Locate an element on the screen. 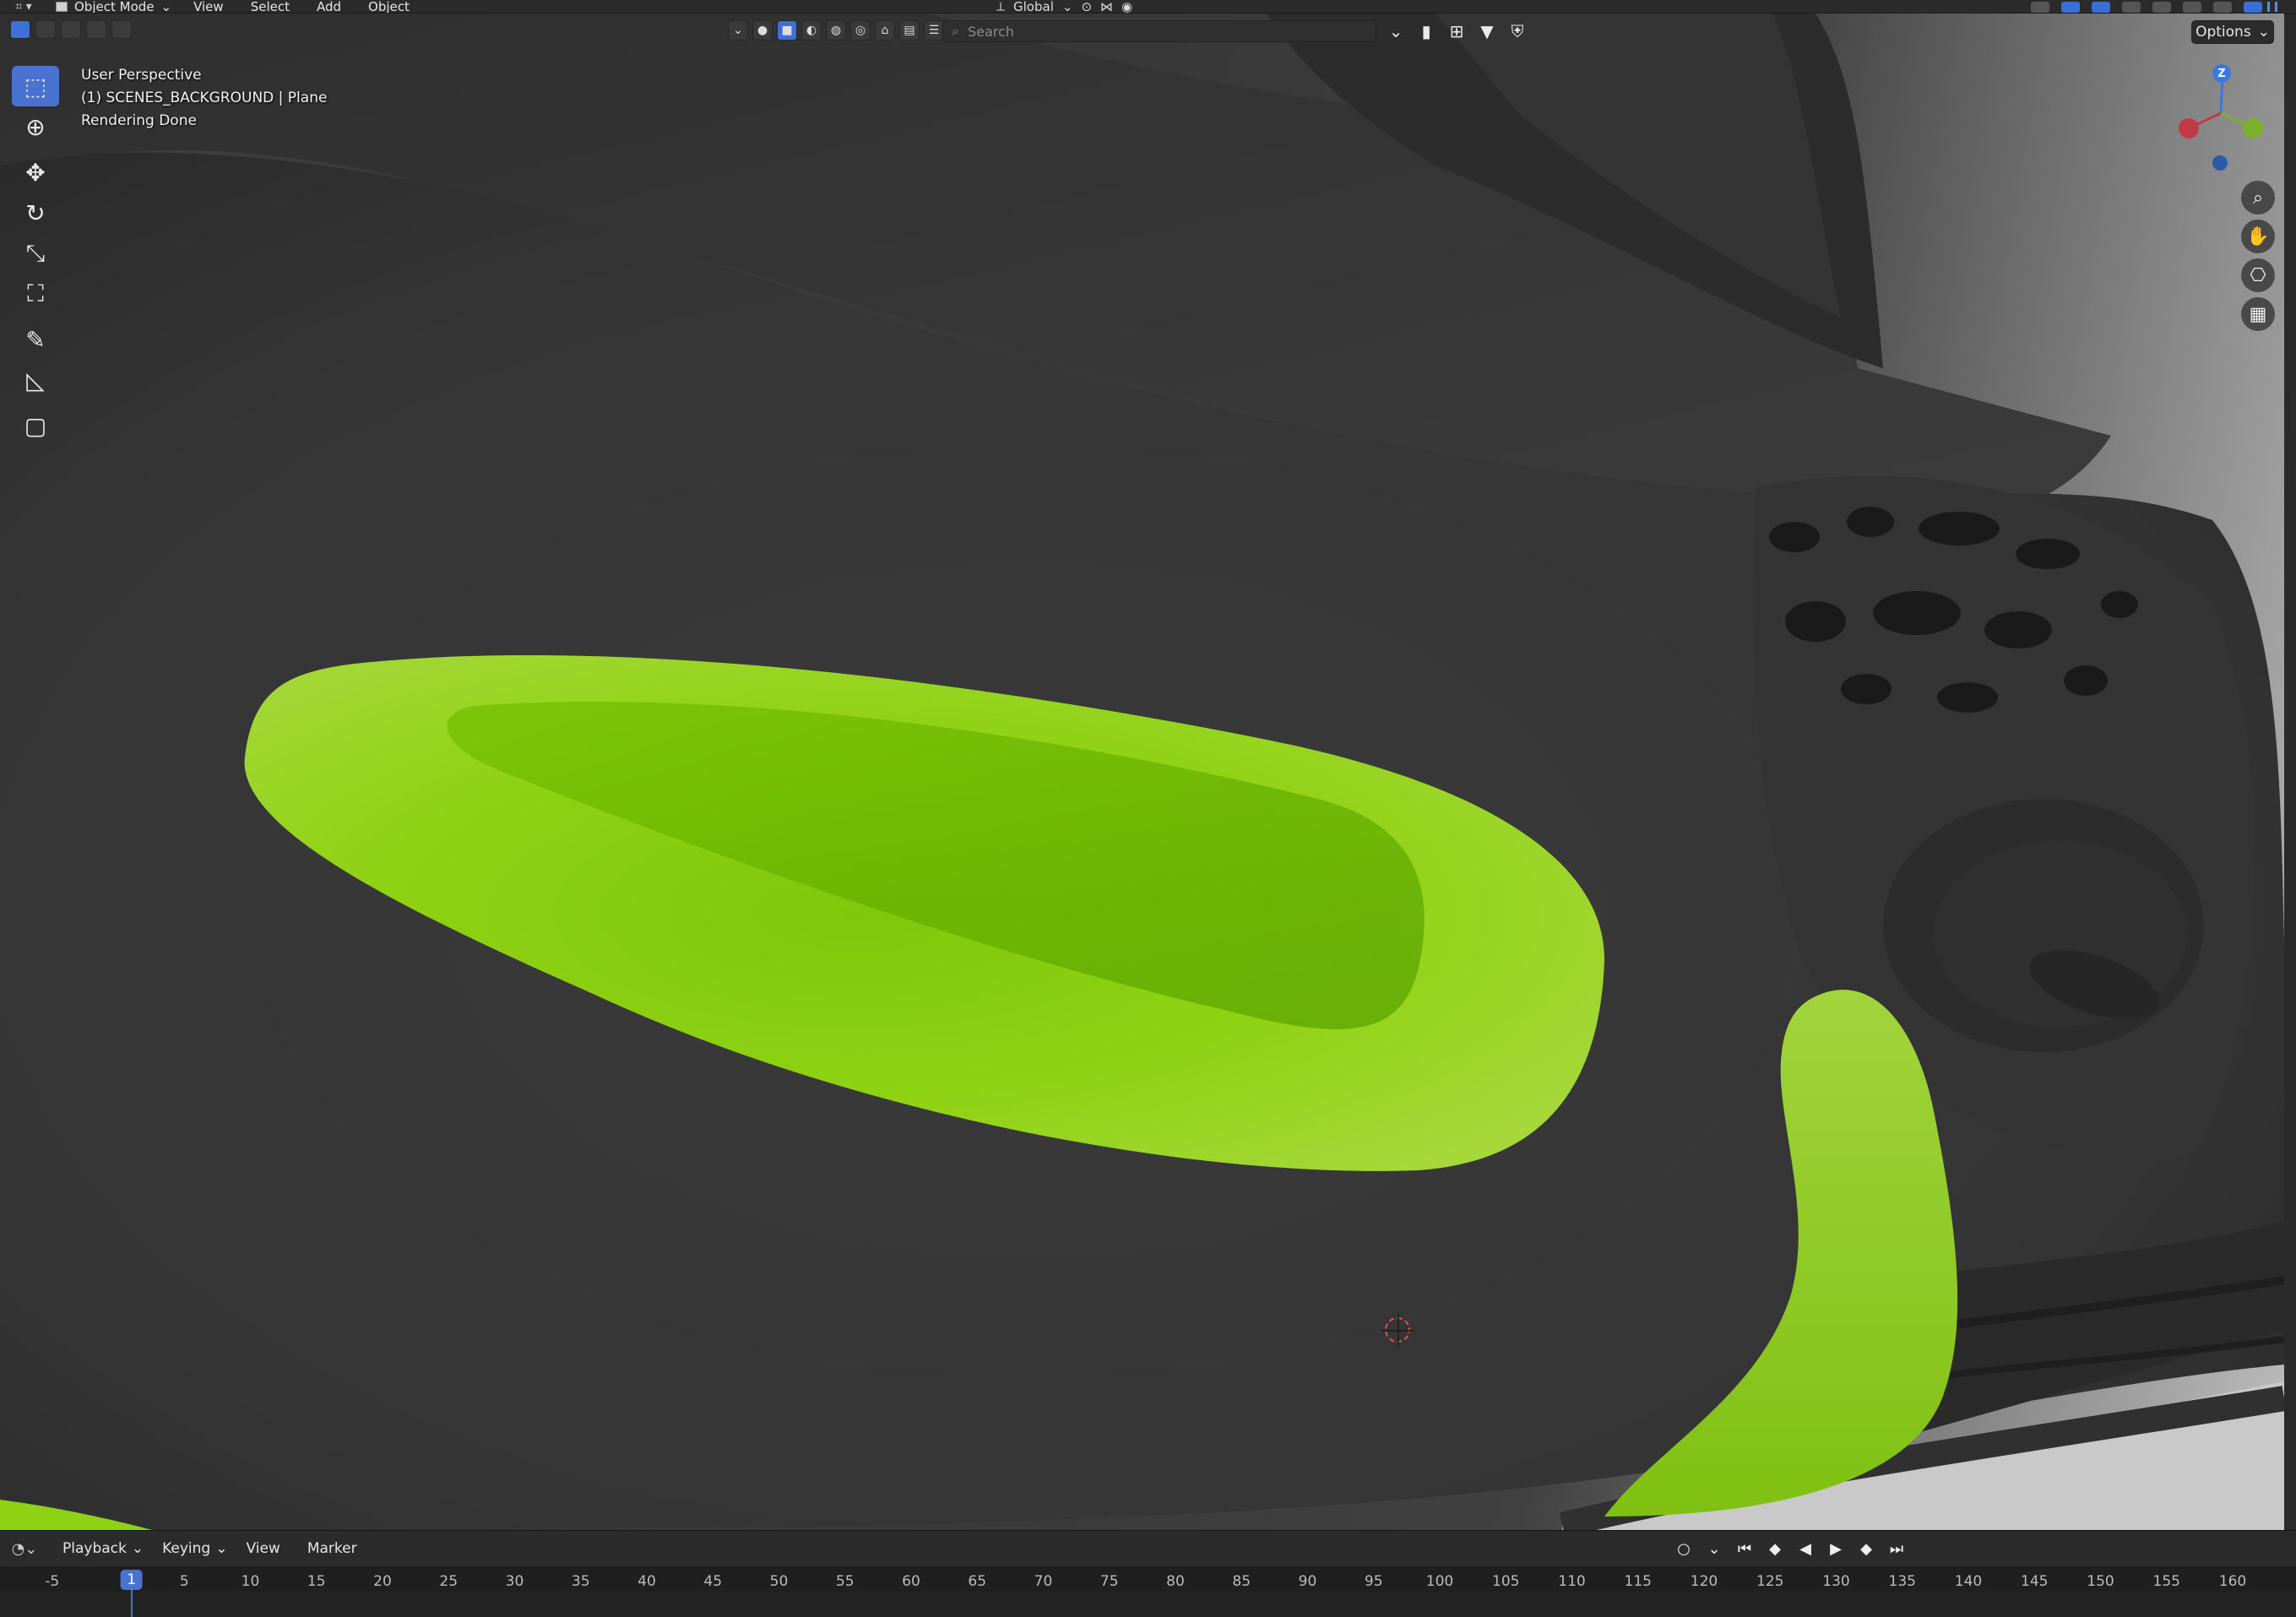 The height and width of the screenshot is (1617, 2296). viewport-search: ⌕ is located at coordinates (1159, 31).